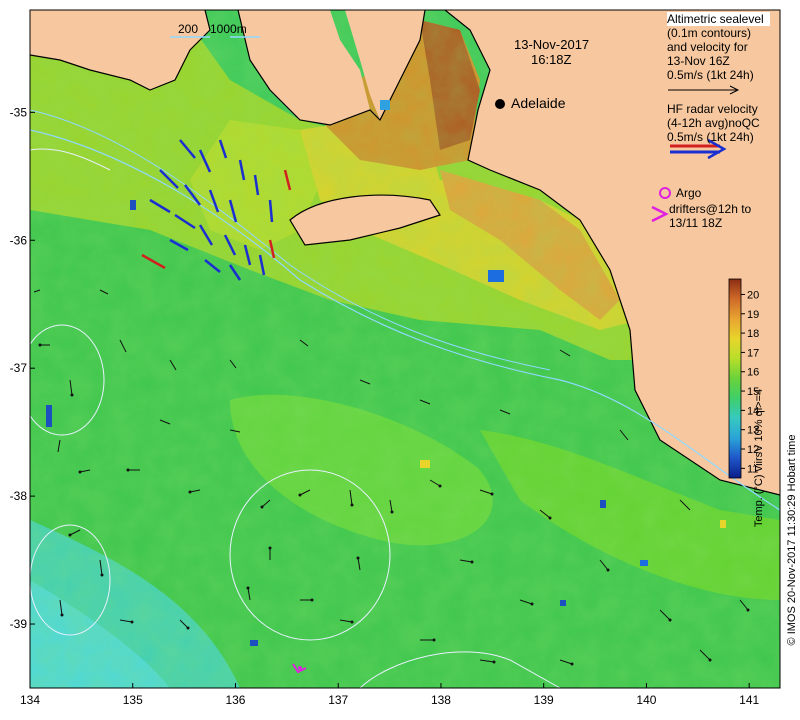  What do you see at coordinates (689, 193) in the screenshot?
I see `legend-argo-label: Argo` at bounding box center [689, 193].